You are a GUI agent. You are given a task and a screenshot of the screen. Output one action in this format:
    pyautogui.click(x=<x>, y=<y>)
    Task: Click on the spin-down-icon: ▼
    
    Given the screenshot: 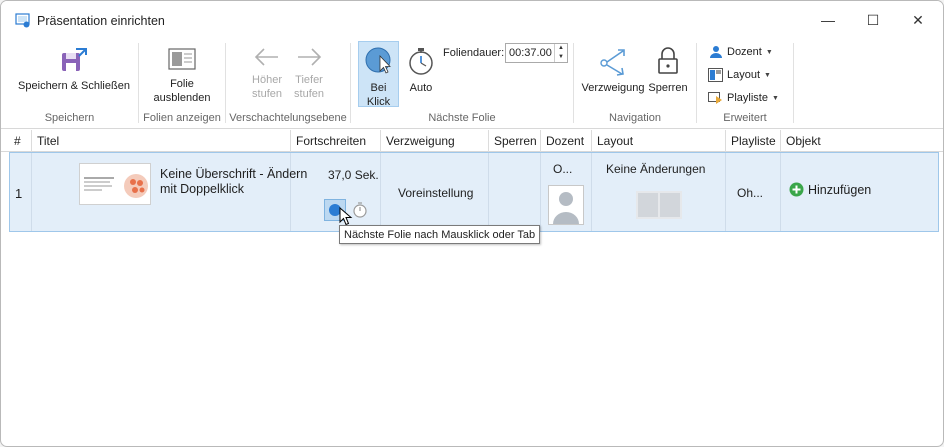 What is the action you would take?
    pyautogui.click(x=561, y=57)
    